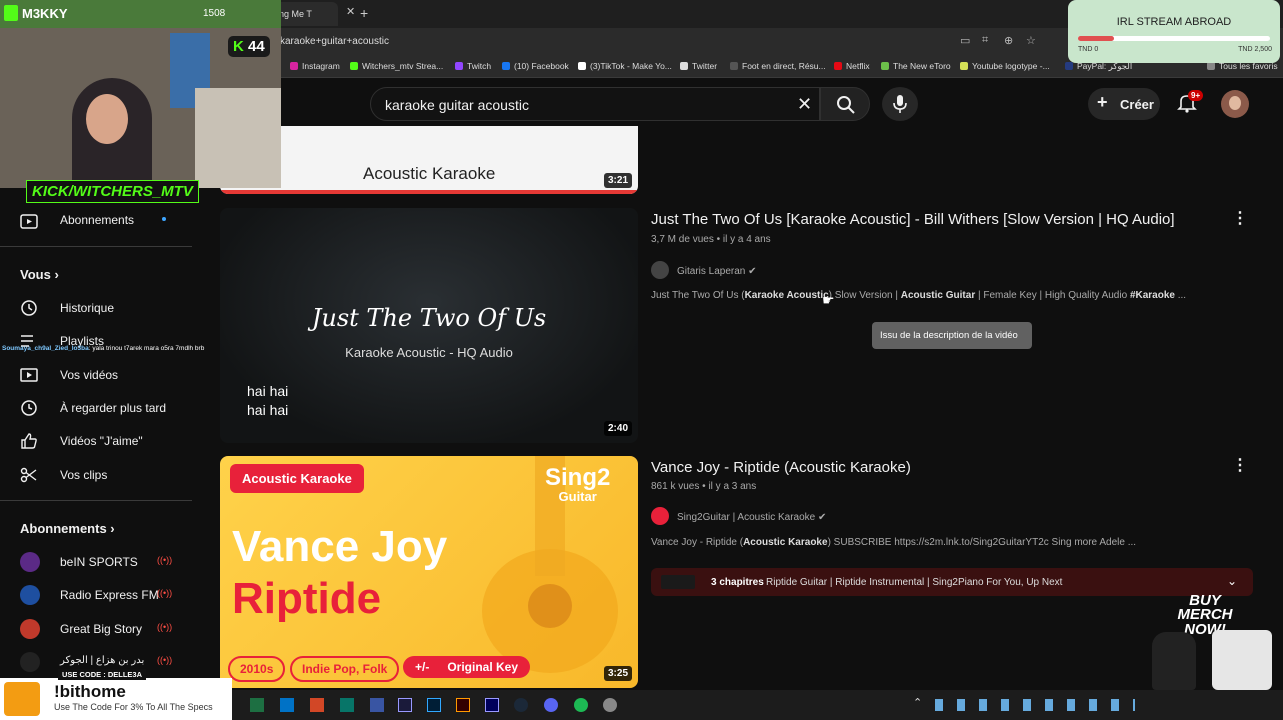 Image resolution: width=1283 pixels, height=720 pixels. I want to click on address-bar: karaoke+guitar+acoustic, so click(670, 42).